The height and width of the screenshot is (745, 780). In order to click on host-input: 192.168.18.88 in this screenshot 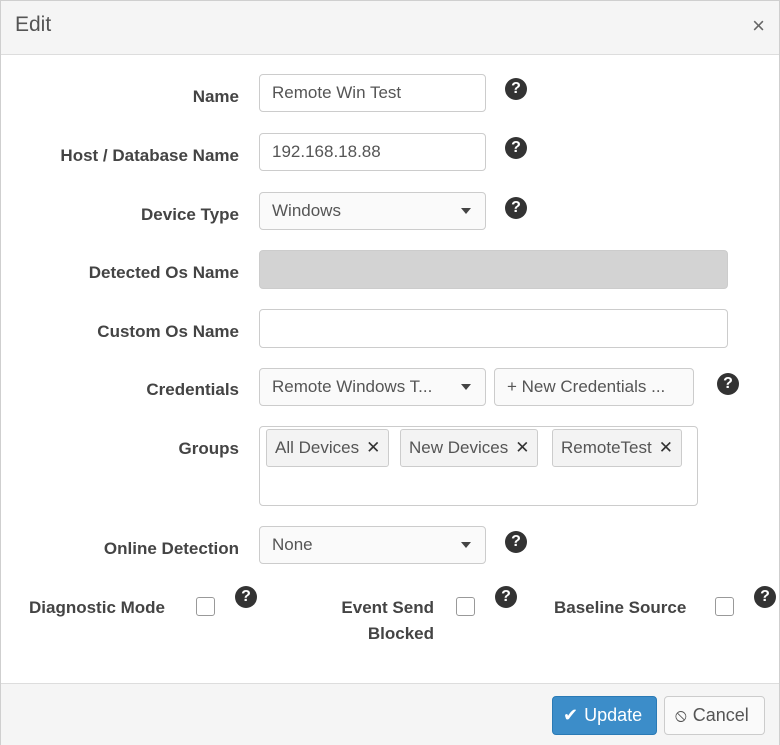, I will do `click(372, 152)`.